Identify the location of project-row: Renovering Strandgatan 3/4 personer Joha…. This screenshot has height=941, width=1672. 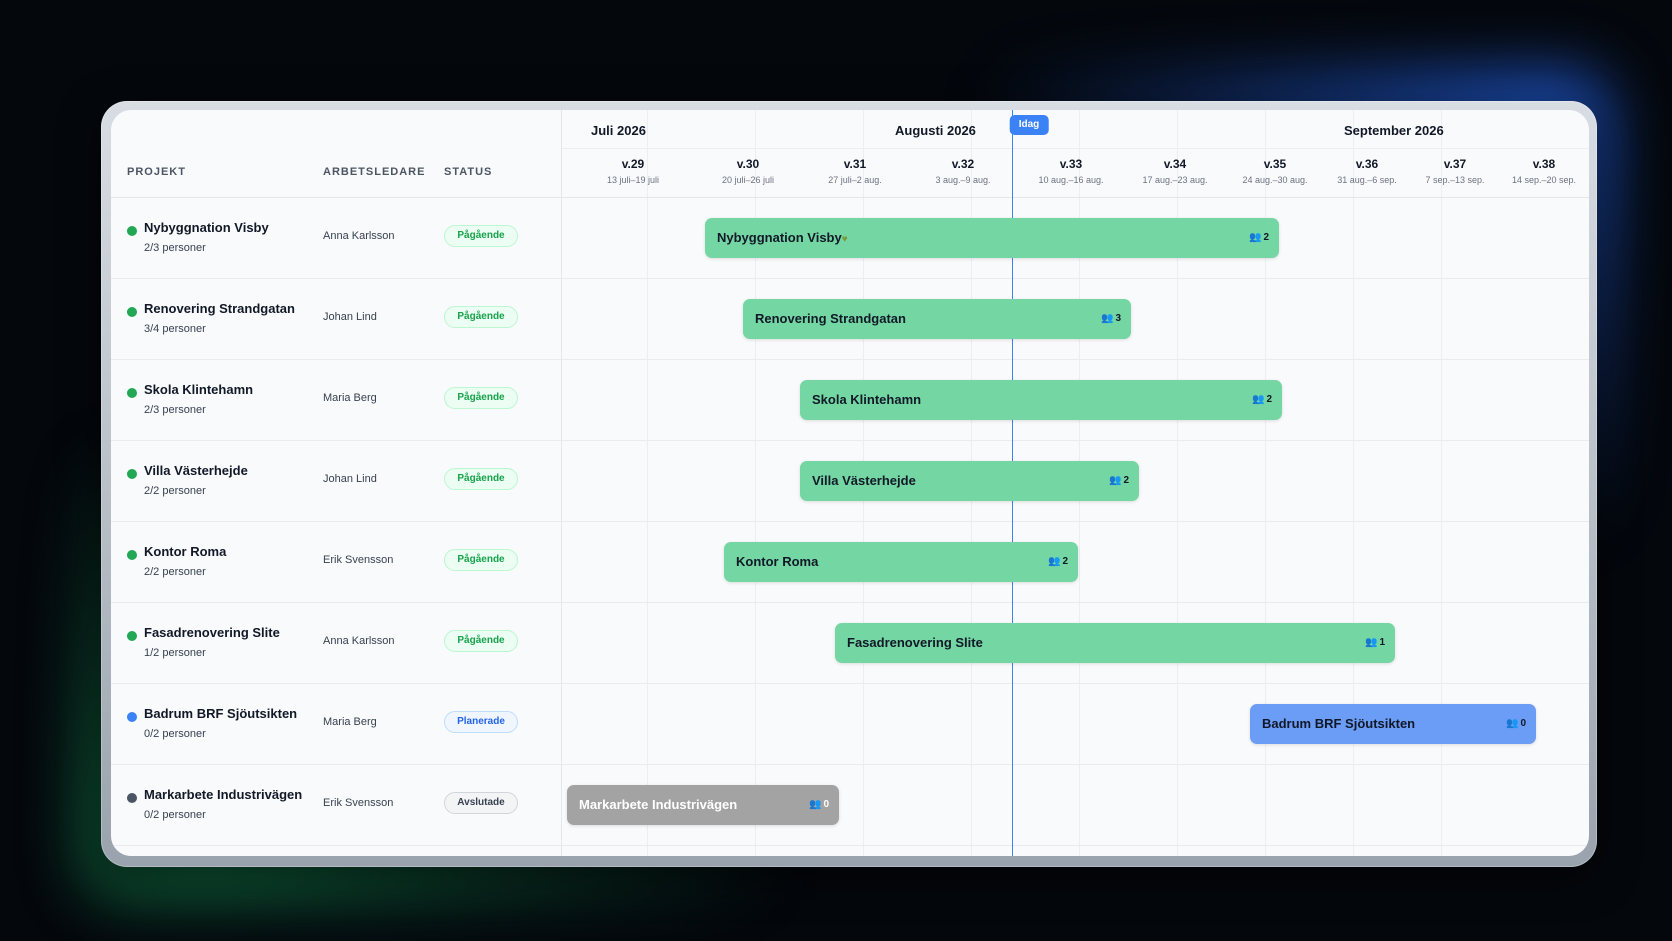
(336, 319).